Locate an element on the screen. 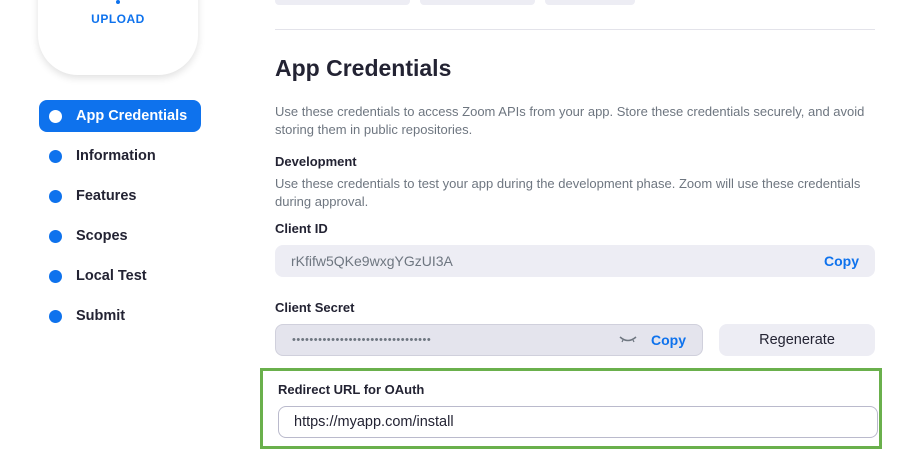 The width and height of the screenshot is (913, 459). sidebar-item-features: Features is located at coordinates (120, 196).